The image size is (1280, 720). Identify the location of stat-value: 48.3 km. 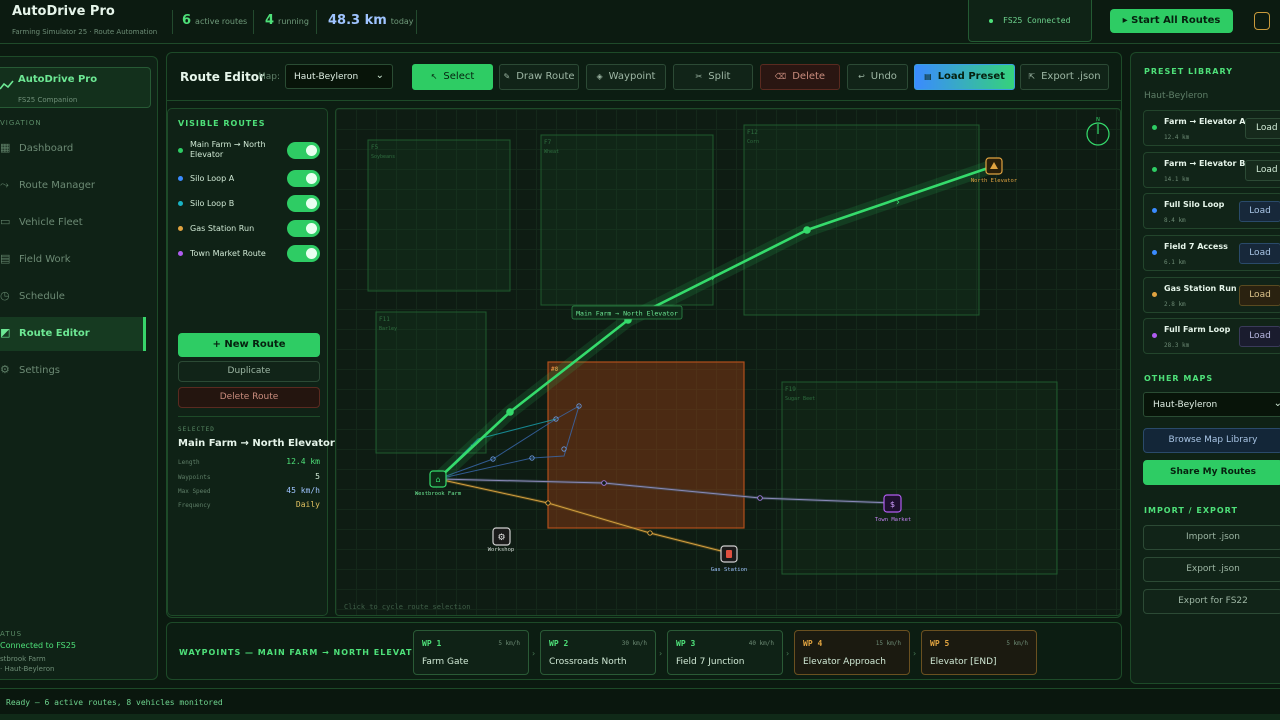
(357, 20).